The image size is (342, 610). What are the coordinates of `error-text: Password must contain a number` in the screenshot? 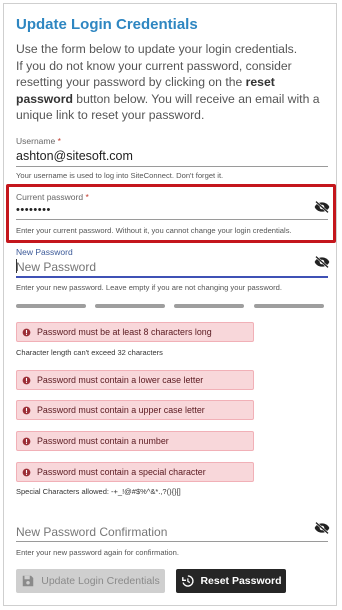 It's located at (103, 441).